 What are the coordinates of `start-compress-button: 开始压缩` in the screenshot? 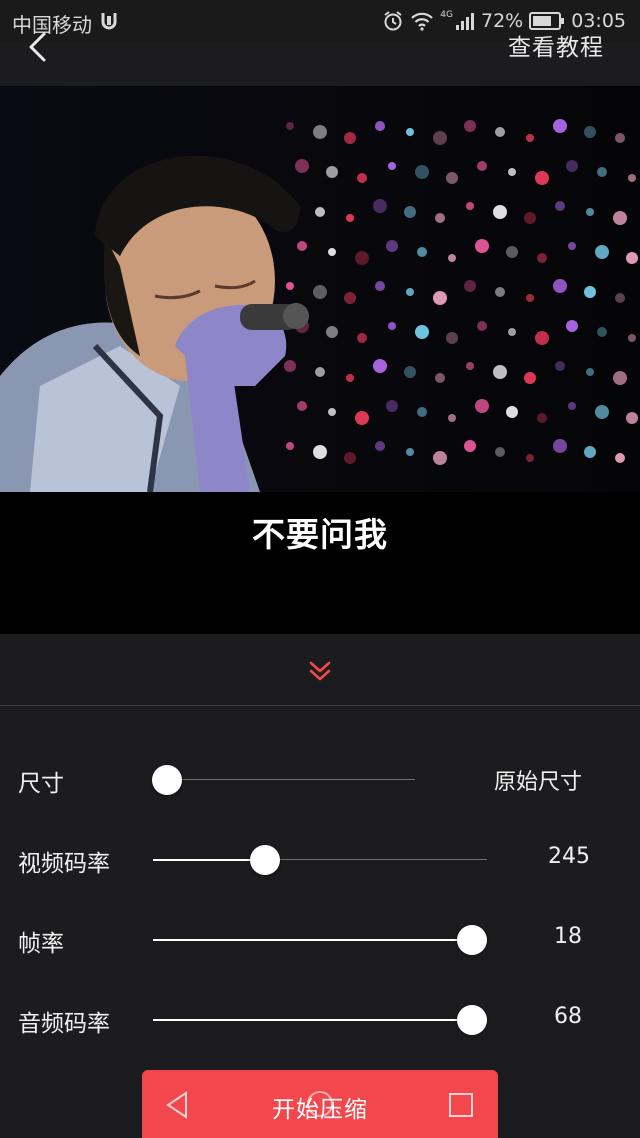 It's located at (320, 1104).